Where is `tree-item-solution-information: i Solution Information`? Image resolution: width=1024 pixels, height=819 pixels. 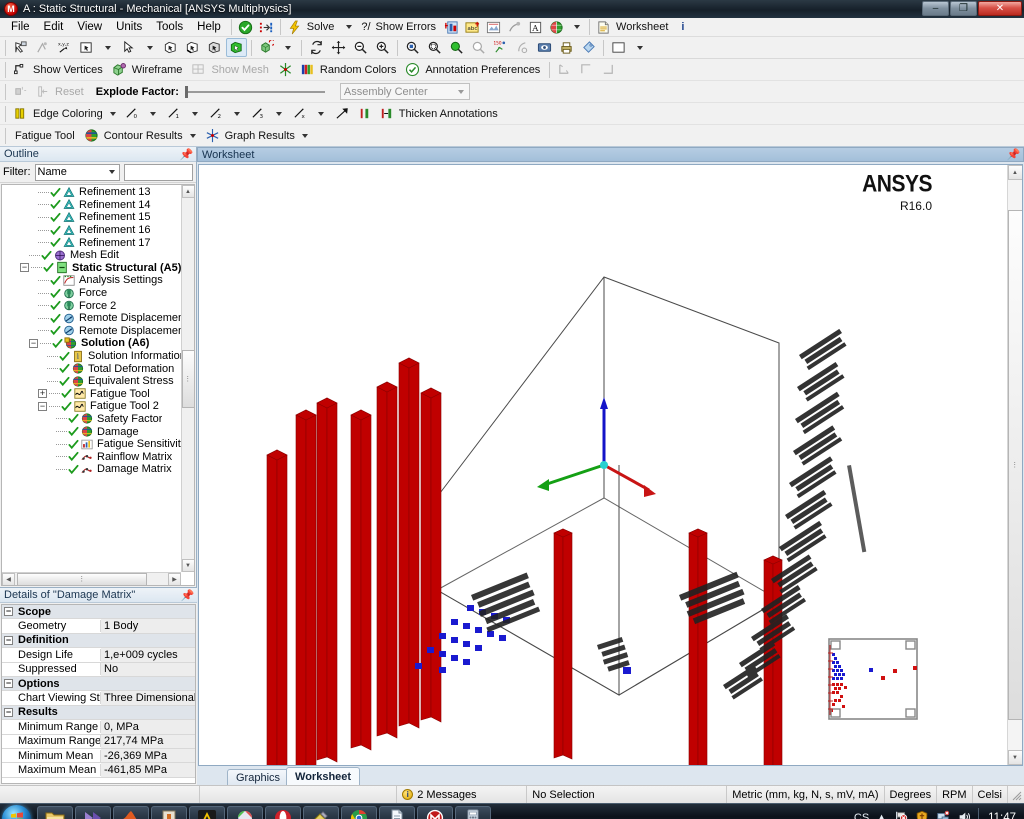
tree-item-solution-information: i Solution Information is located at coordinates (91, 356).